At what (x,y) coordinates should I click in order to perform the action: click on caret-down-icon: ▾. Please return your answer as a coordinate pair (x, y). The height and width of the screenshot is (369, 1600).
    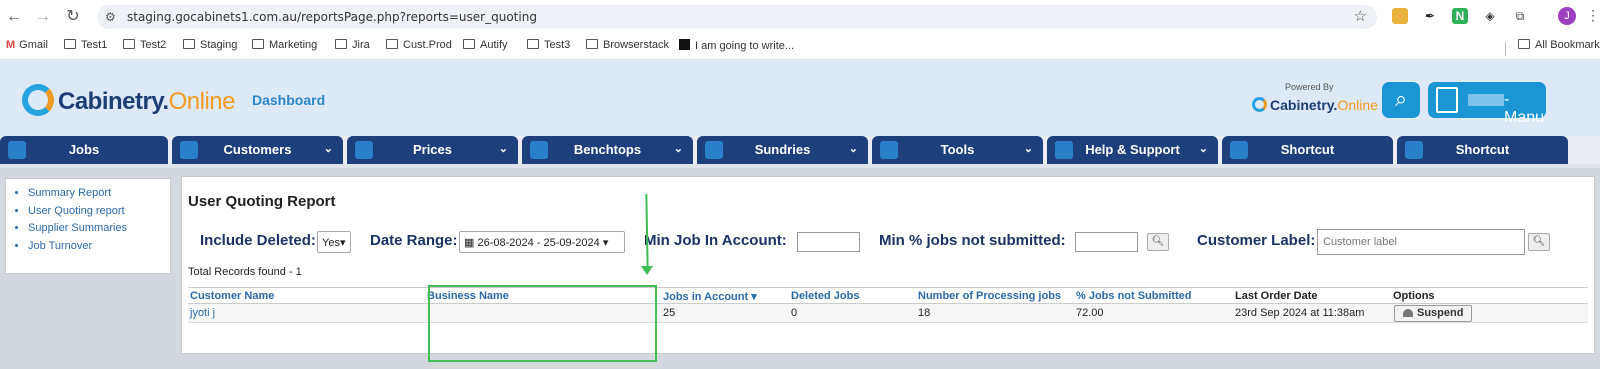
    Looking at the image, I should click on (342, 243).